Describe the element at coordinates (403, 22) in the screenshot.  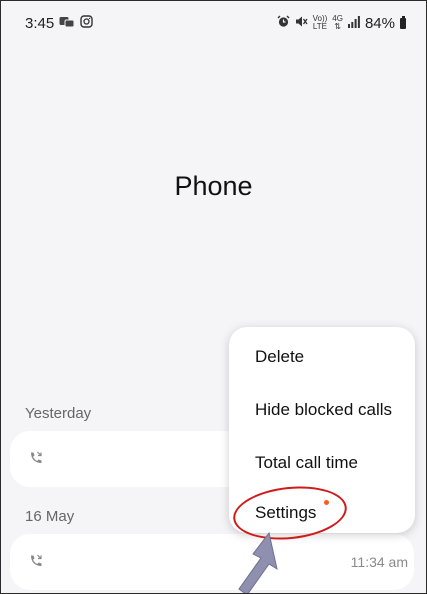
I see `battery-icon` at that location.